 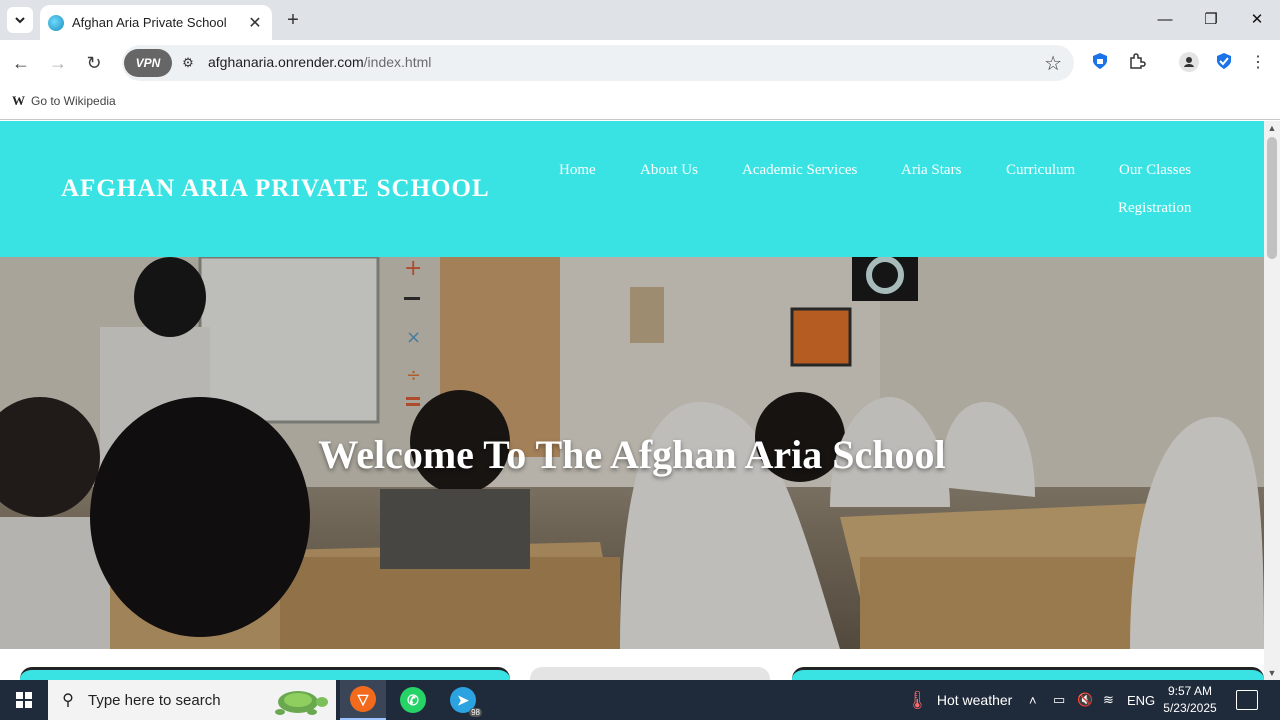 What do you see at coordinates (475, 712) in the screenshot?
I see `telegram-unread-badge: 98` at bounding box center [475, 712].